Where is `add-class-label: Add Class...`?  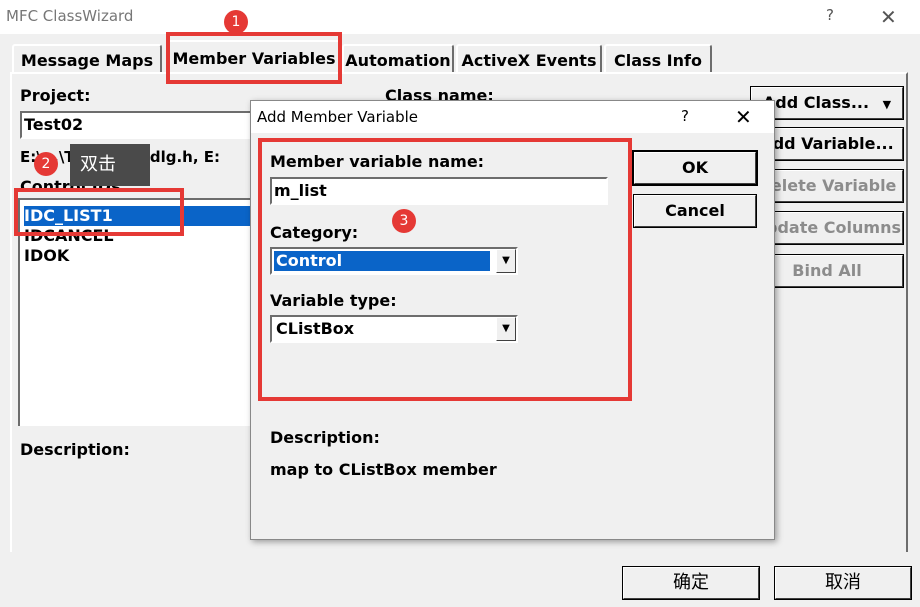
add-class-label: Add Class... is located at coordinates (816, 102).